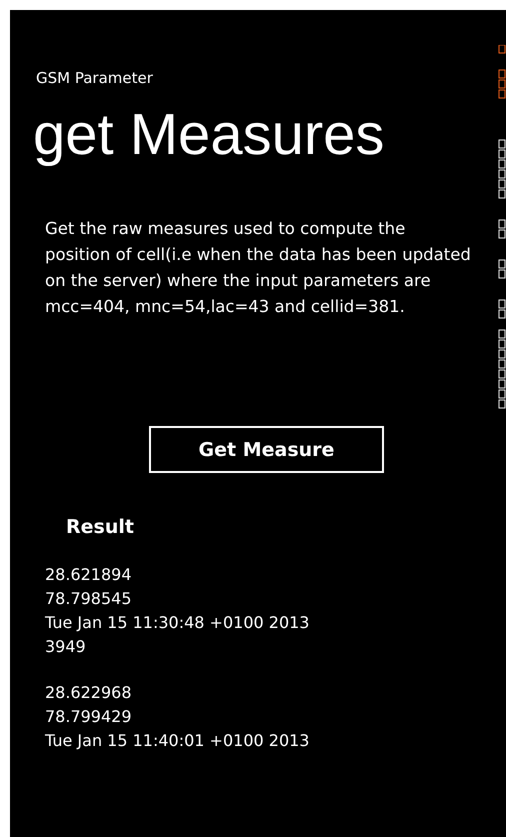 Image resolution: width=506 pixels, height=837 pixels. What do you see at coordinates (89, 599) in the screenshot?
I see `result-line: 78.798545` at bounding box center [89, 599].